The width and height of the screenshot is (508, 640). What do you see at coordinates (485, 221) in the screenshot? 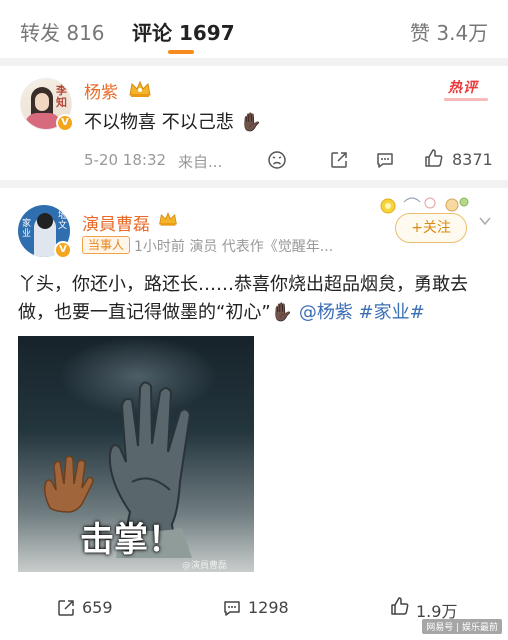
I see `chevron-down-icon` at bounding box center [485, 221].